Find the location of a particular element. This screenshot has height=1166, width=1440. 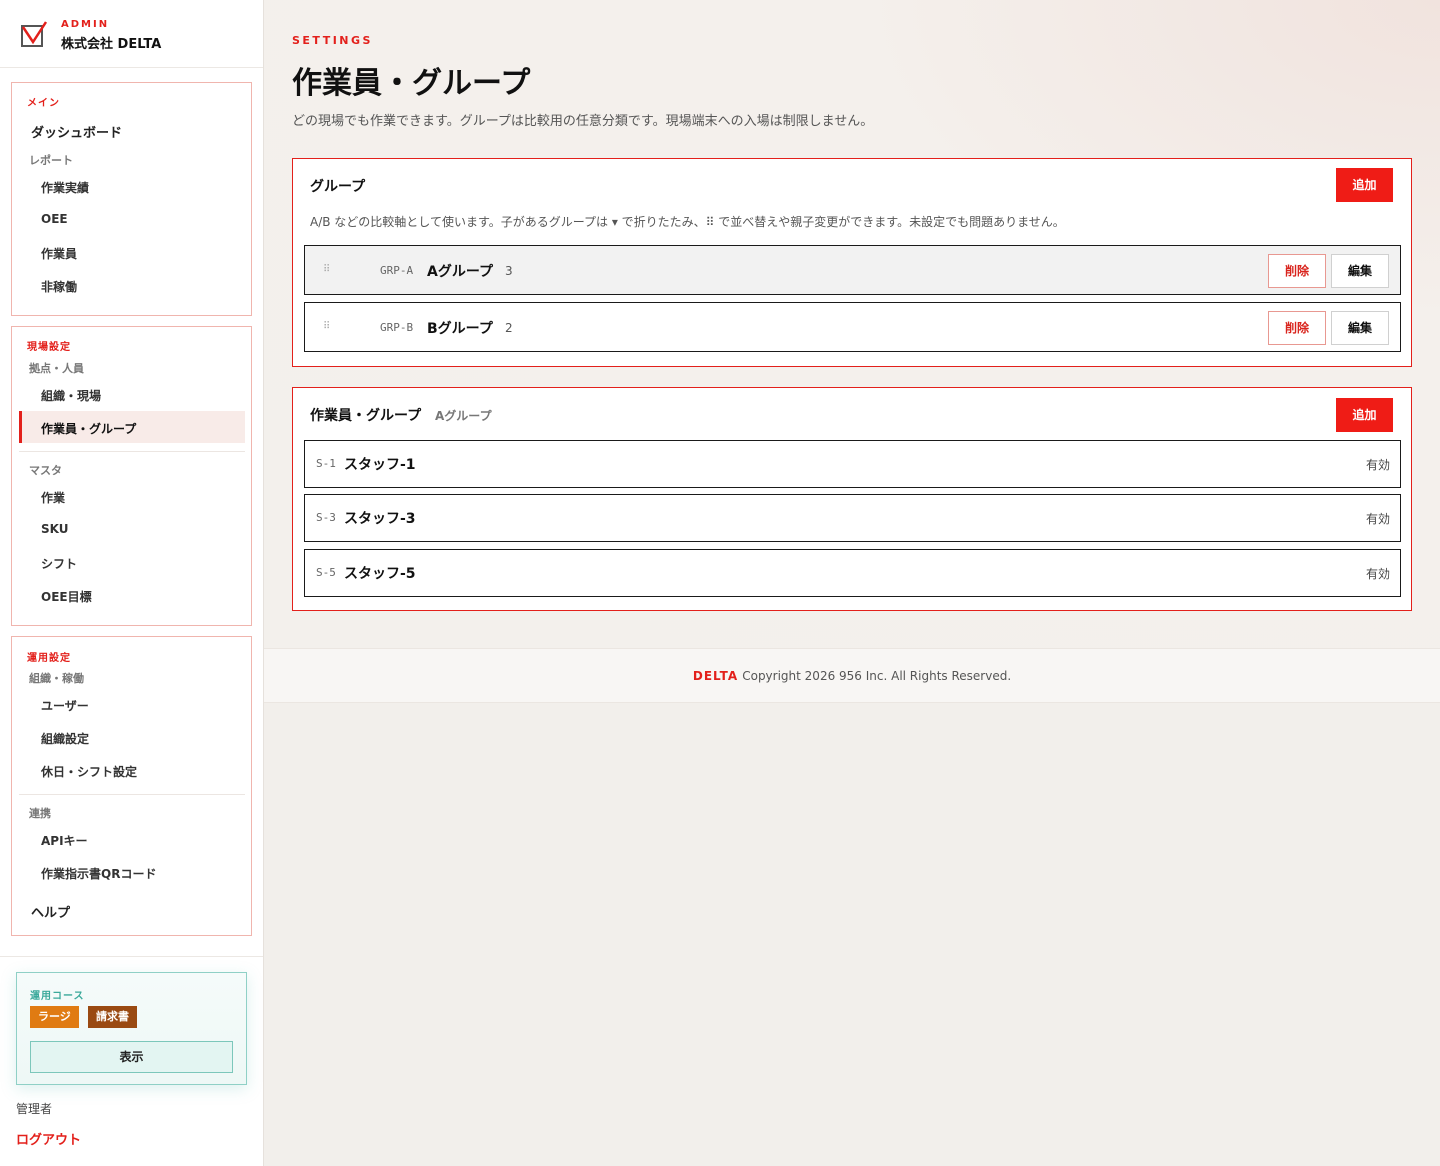

member-row: S-3 スタッフ-3 有効 is located at coordinates (852, 518).